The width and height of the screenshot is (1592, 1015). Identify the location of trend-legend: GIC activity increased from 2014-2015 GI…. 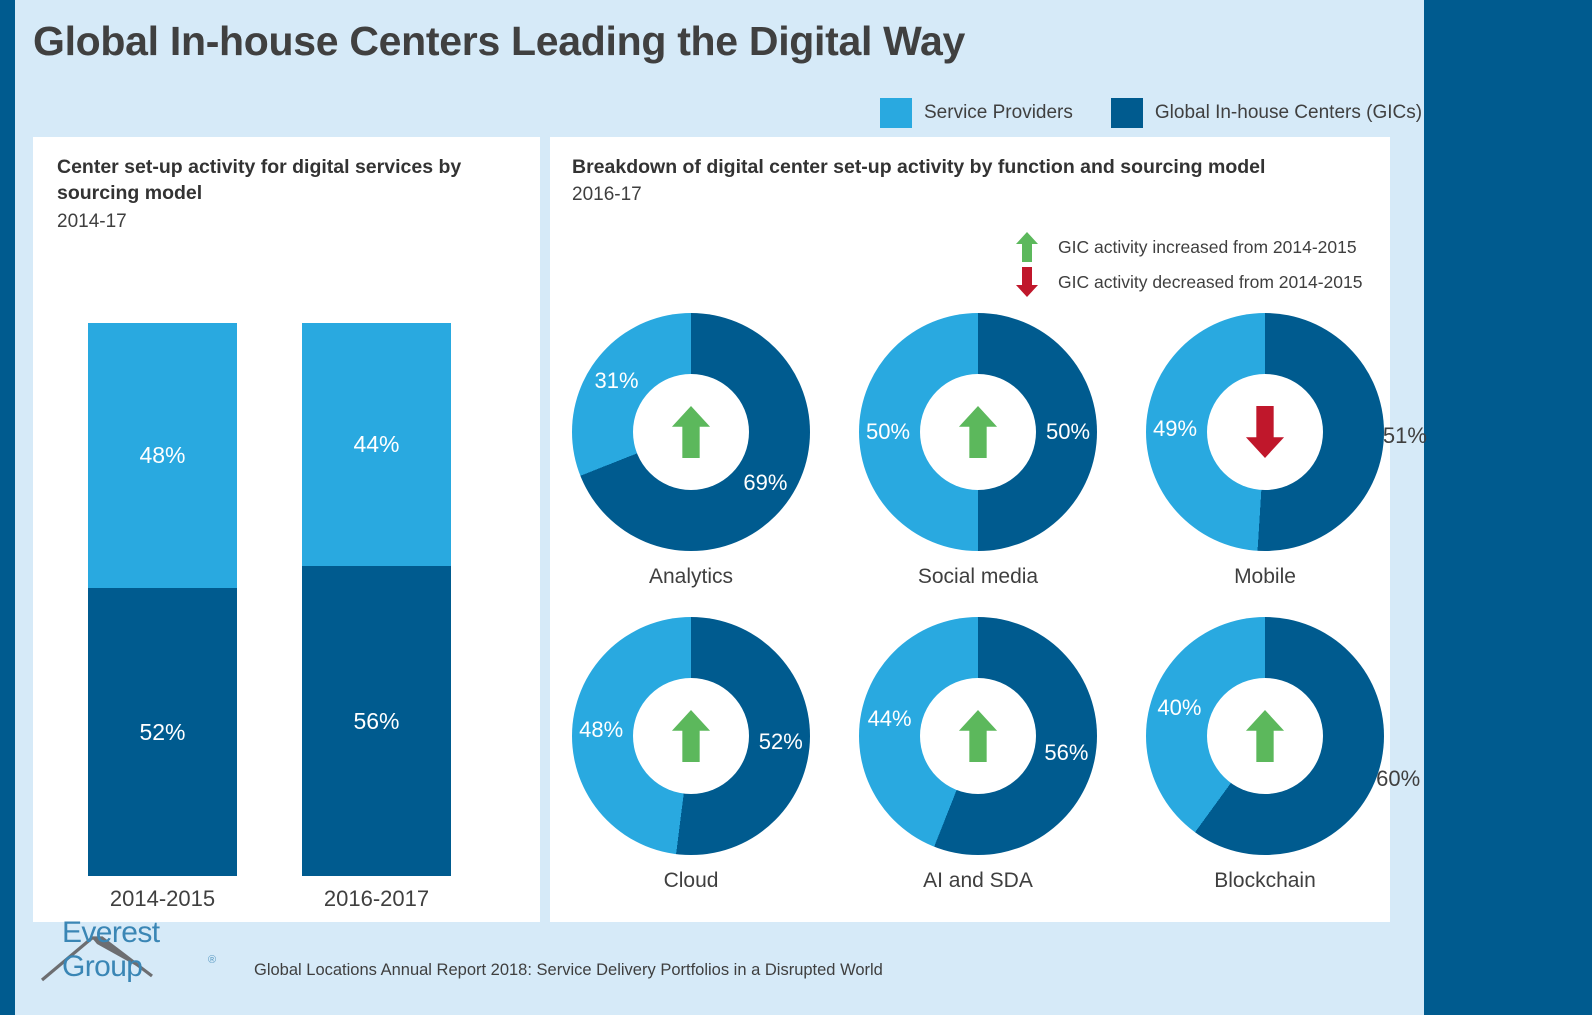
(1186, 266).